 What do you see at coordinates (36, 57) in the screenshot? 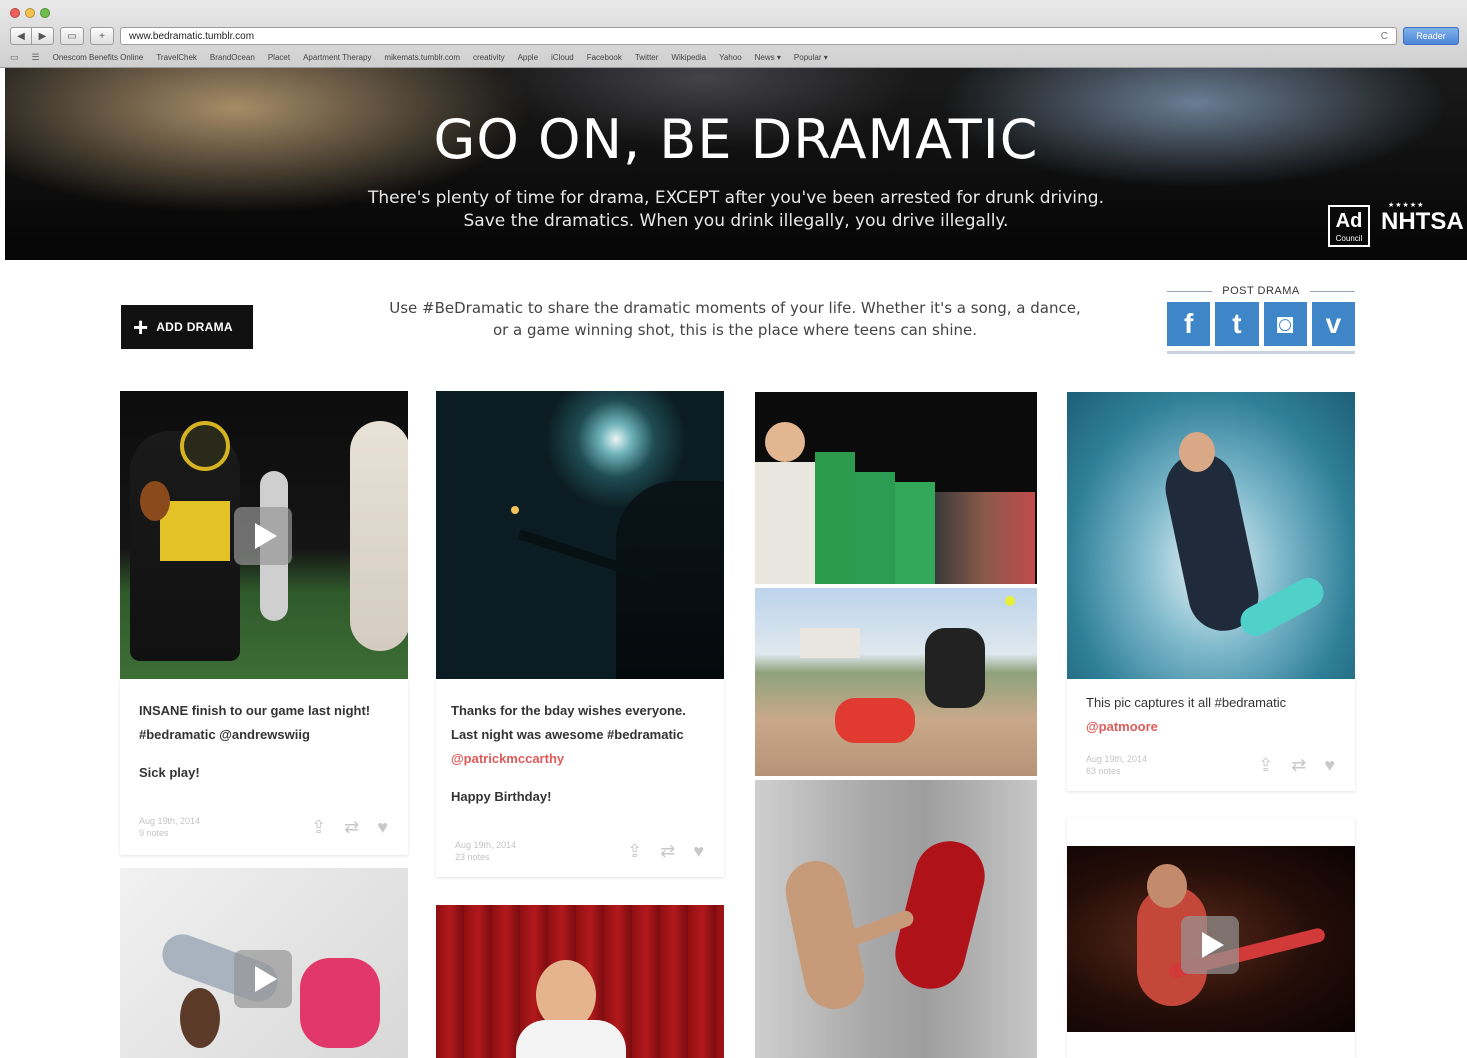
I see `bookmarks-icon: ☰` at bounding box center [36, 57].